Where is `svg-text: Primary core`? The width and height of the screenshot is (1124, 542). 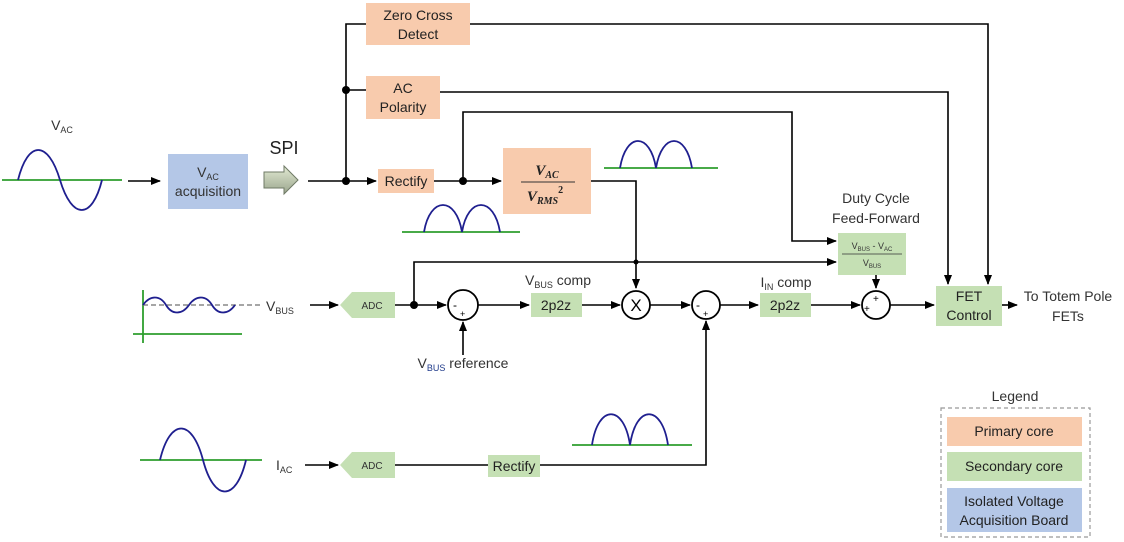 svg-text: Primary core is located at coordinates (1014, 431).